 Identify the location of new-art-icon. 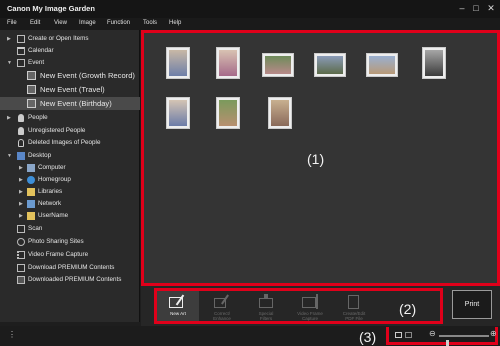
(178, 301).